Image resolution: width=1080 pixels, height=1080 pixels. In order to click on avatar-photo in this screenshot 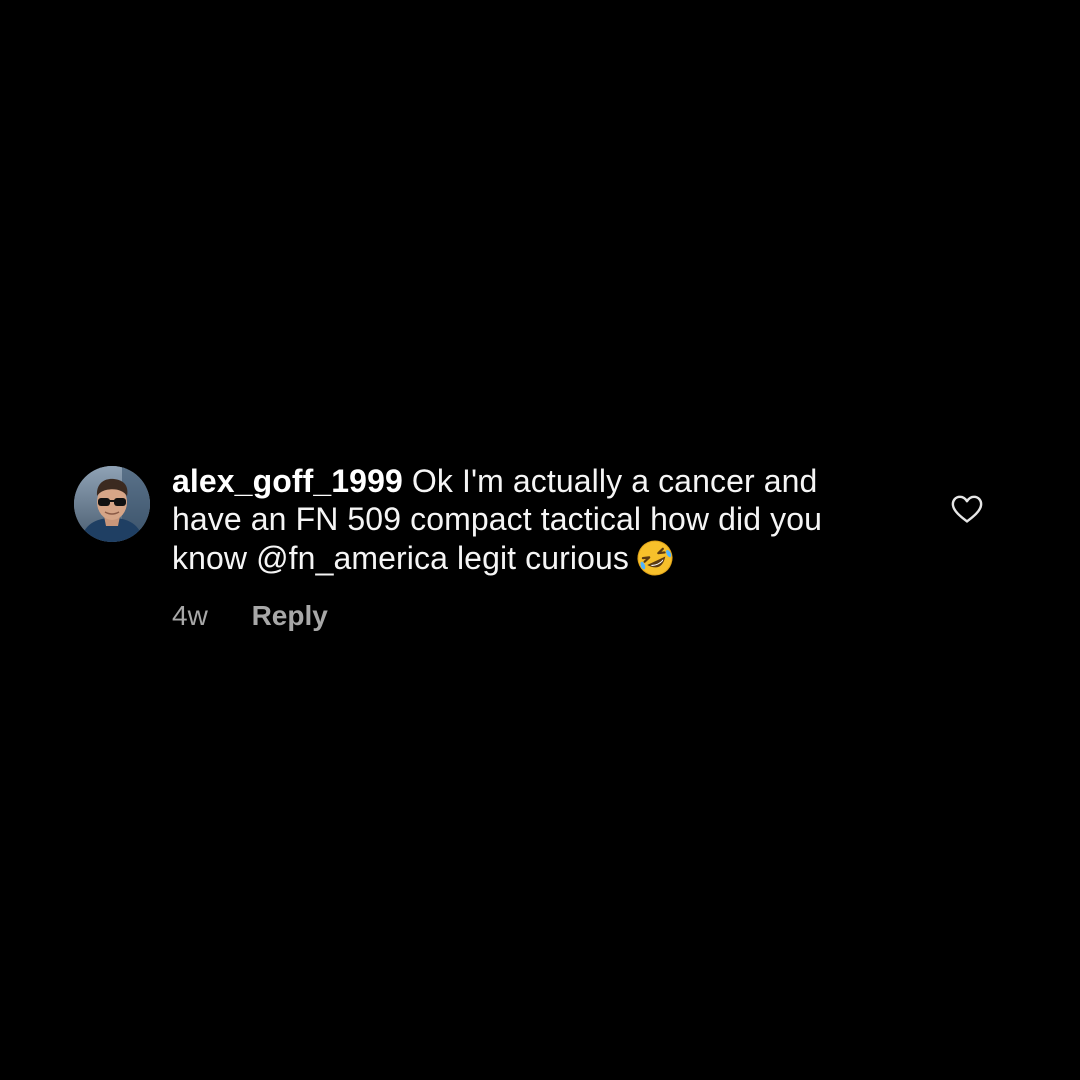, I will do `click(112, 504)`.